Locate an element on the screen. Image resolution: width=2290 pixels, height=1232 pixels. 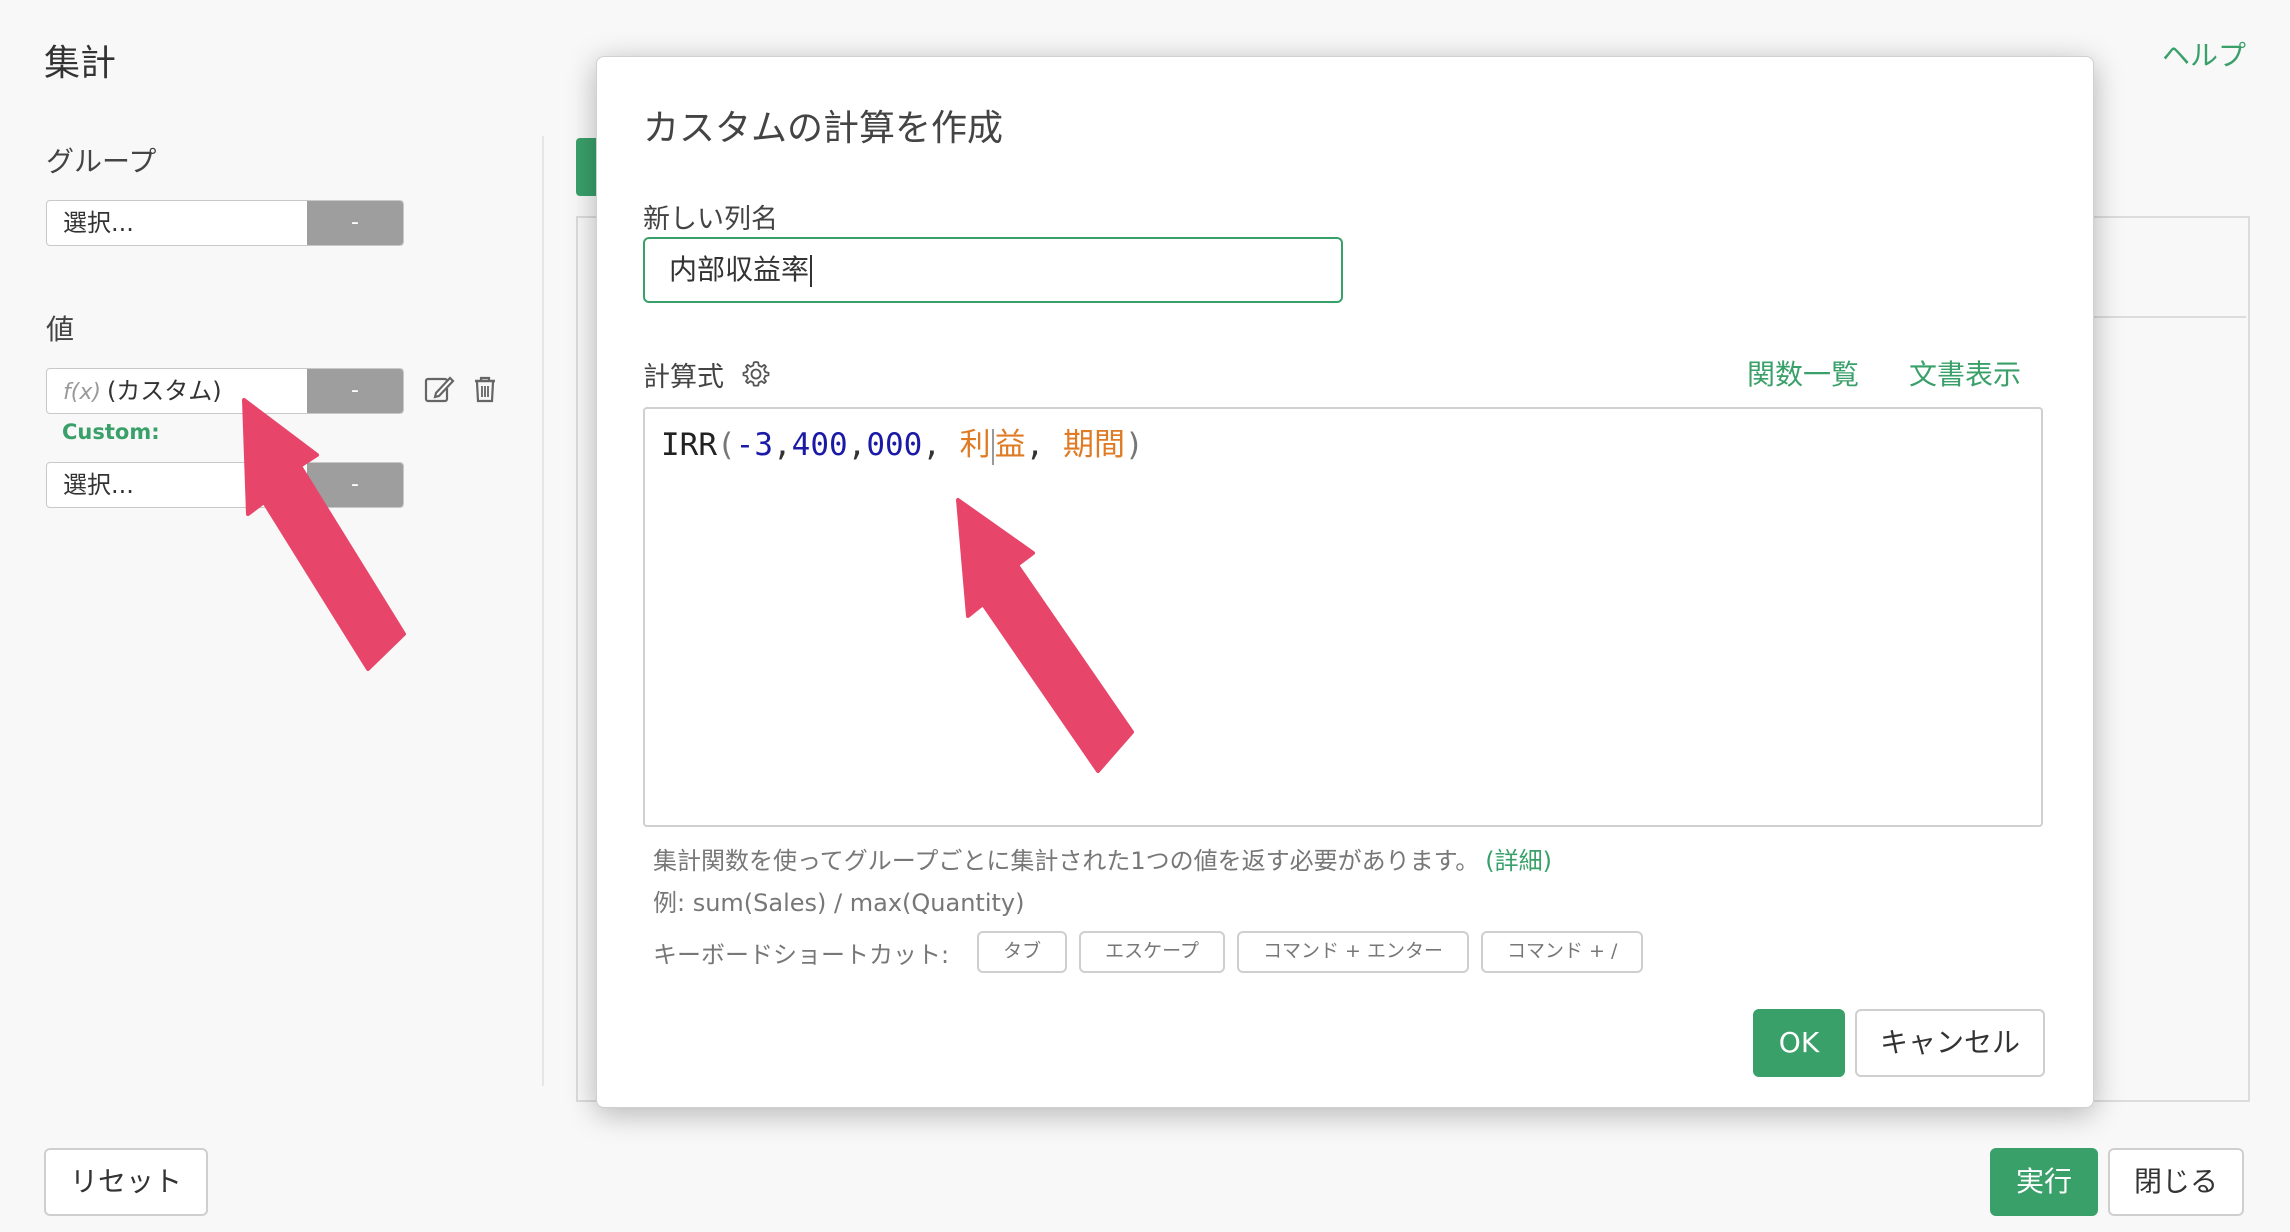
ok-button: OK is located at coordinates (1799, 1043).